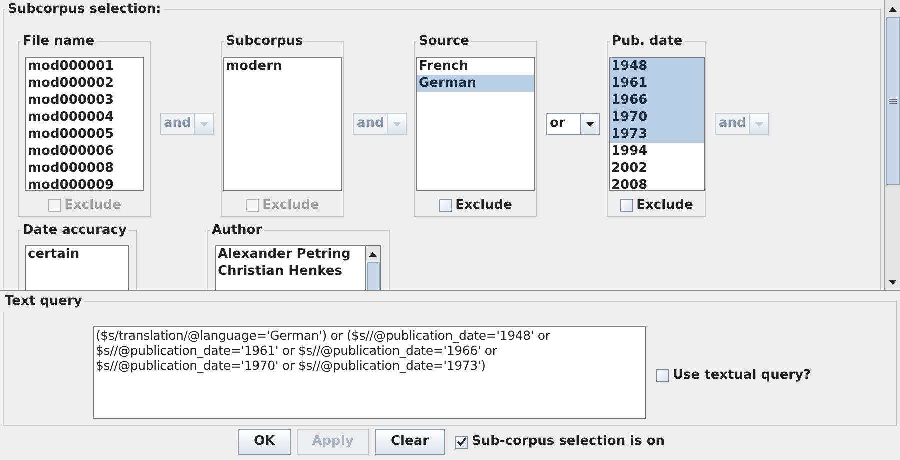 Image resolution: width=900 pixels, height=460 pixels. I want to click on panel-title: Subcorpus selection:, so click(84, 10).